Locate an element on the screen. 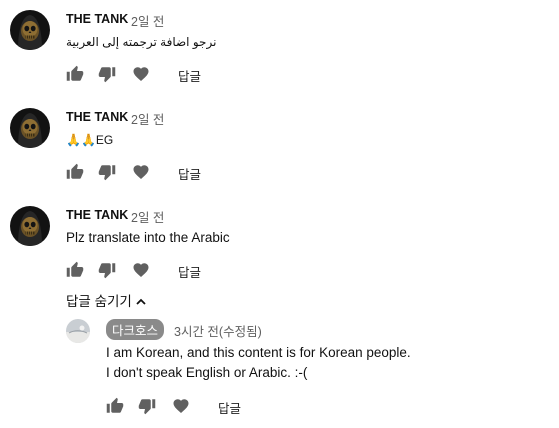 The image size is (559, 428). author-badge: 다크호스 is located at coordinates (135, 329).